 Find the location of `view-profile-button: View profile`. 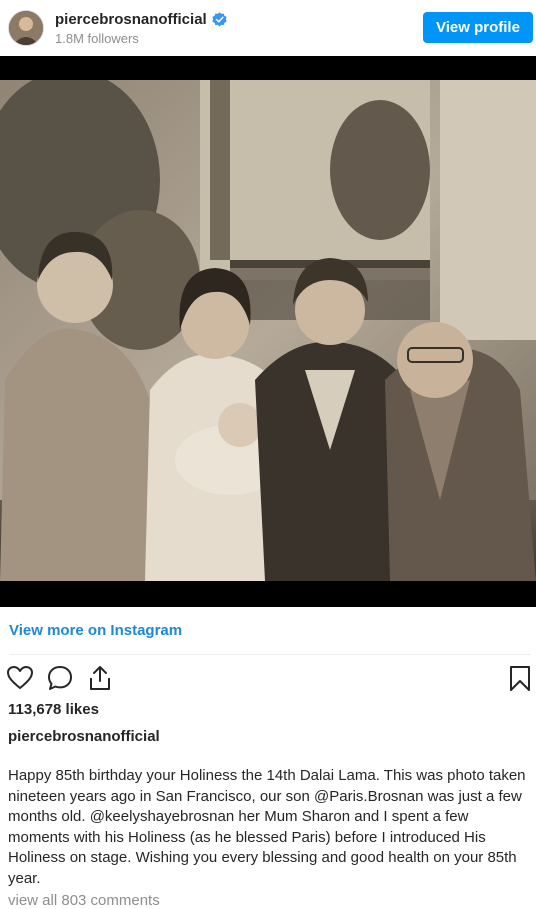

view-profile-button: View profile is located at coordinates (478, 27).